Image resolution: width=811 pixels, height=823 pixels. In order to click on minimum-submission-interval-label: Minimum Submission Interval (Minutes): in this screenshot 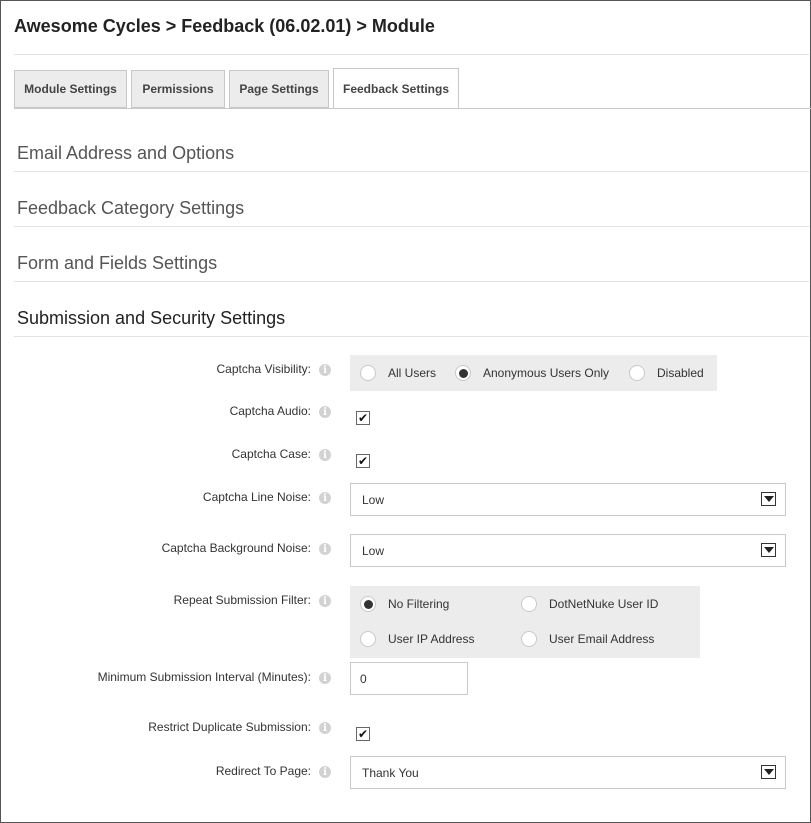, I will do `click(204, 677)`.